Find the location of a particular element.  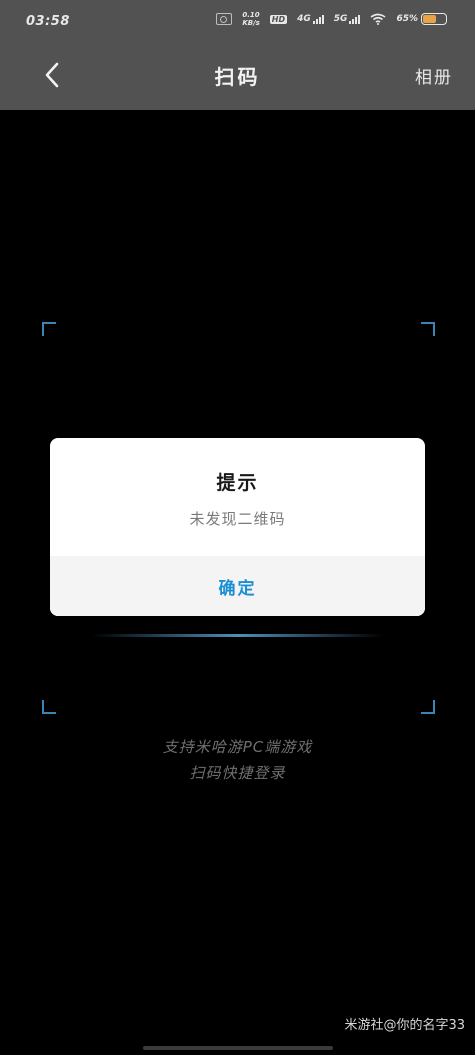

battery-fill is located at coordinates (429, 19).